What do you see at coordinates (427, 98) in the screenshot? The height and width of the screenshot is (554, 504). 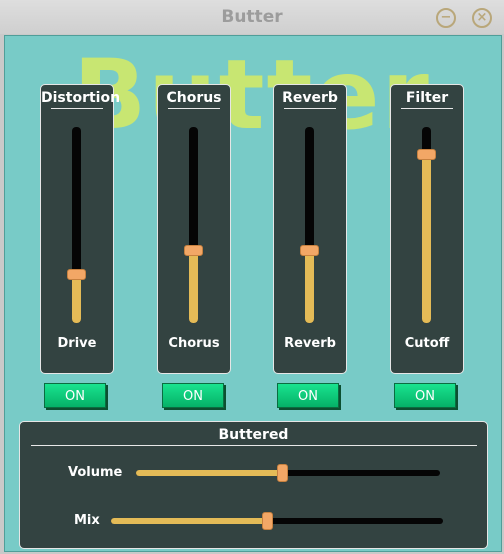 I see `effect-title: Filter` at bounding box center [427, 98].